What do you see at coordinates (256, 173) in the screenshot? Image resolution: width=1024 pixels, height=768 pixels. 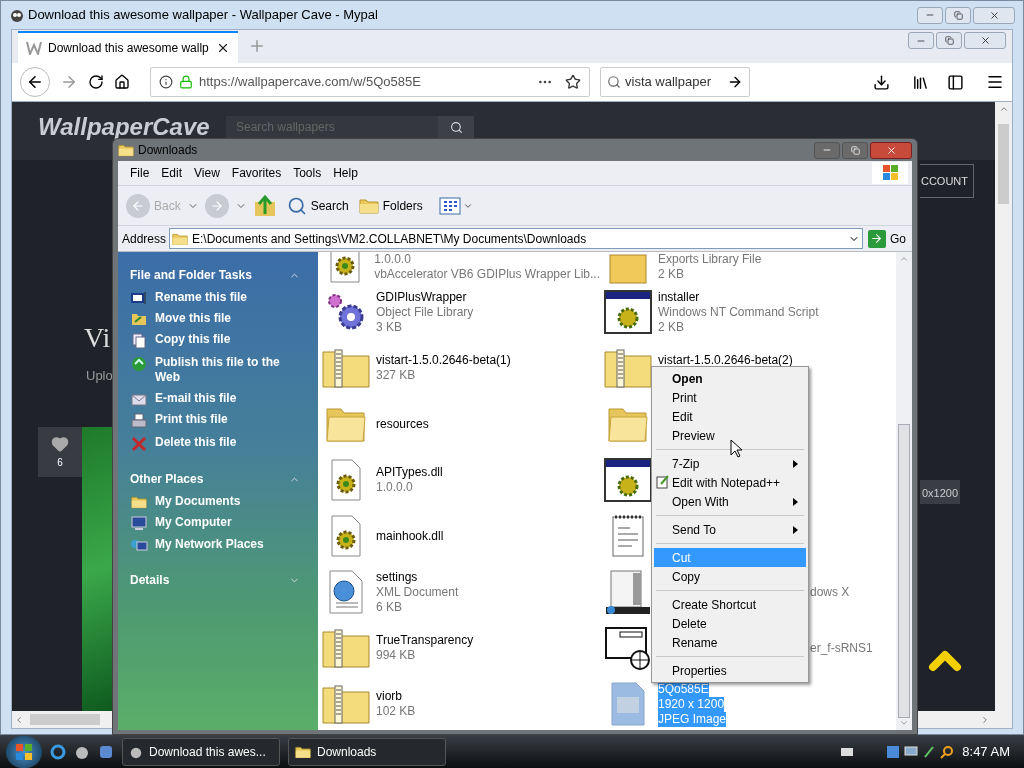 I see `menu-item: Favorites` at bounding box center [256, 173].